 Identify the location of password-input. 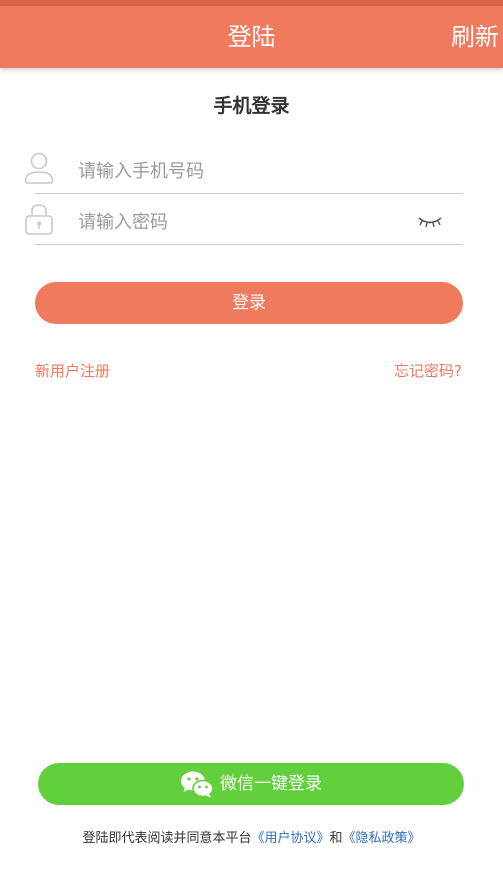
(243, 222).